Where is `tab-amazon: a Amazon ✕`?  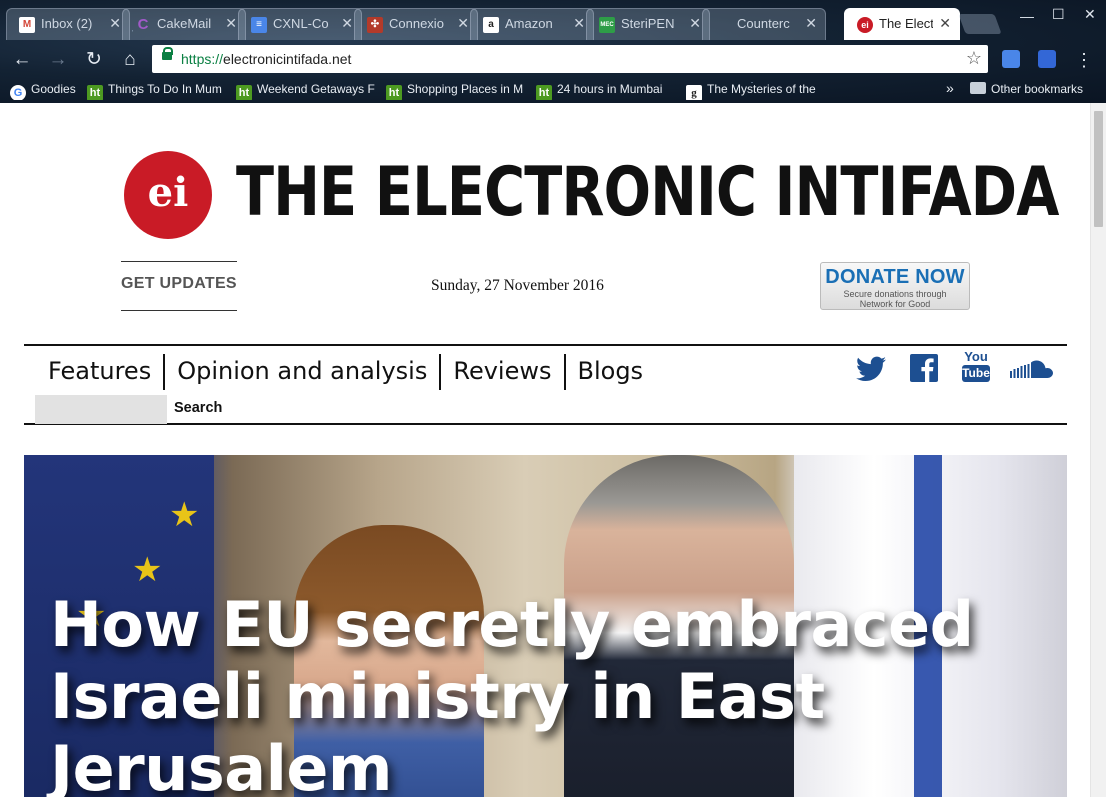
tab-amazon: a Amazon ✕ is located at coordinates (532, 24).